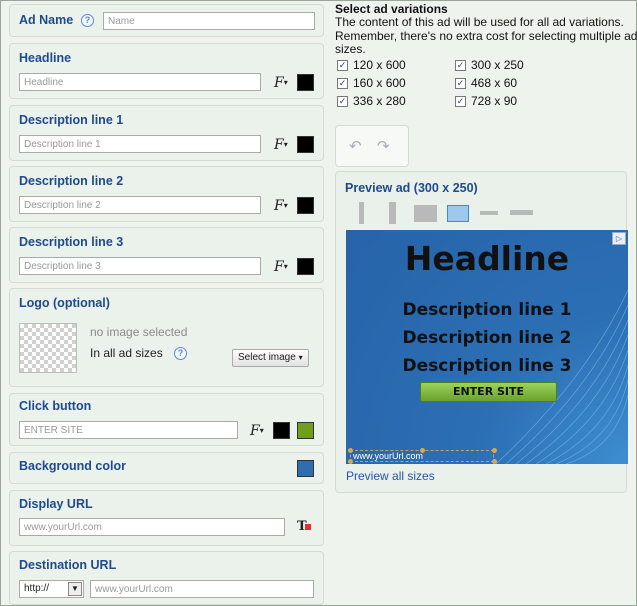 This screenshot has height=606, width=637. Describe the element at coordinates (166, 419) in the screenshot. I see `click-button-panel: Click button F▾` at that location.